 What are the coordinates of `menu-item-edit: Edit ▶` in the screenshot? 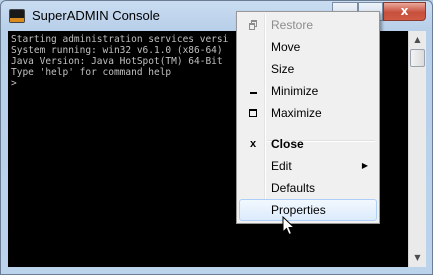 It's located at (308, 166).